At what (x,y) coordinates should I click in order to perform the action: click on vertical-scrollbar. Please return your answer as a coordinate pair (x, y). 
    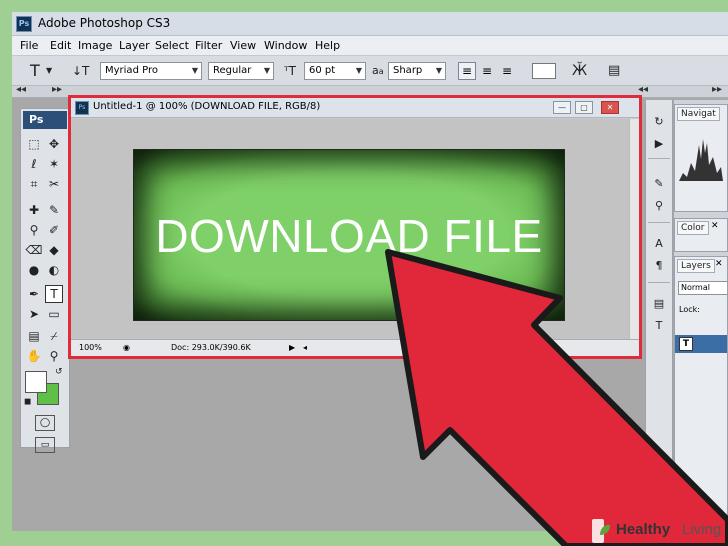
    Looking at the image, I should click on (634, 229).